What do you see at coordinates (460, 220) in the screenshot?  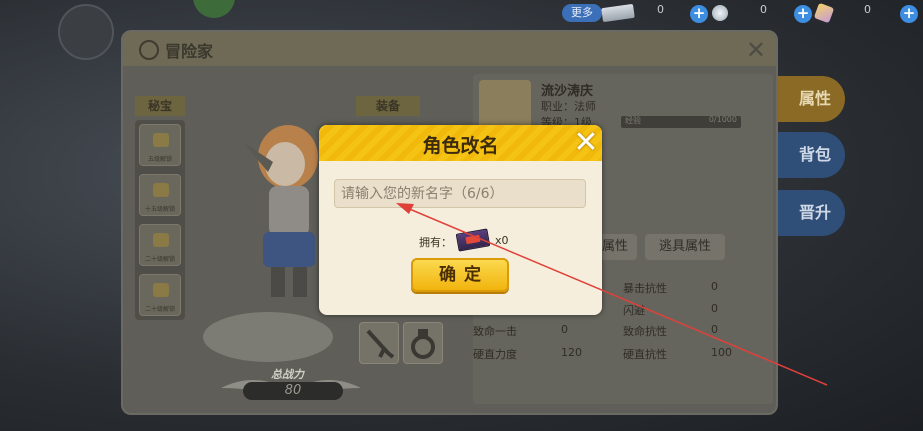 I see `rename-dialog: 角色改名 ✕ 拥有： x0 确定` at bounding box center [460, 220].